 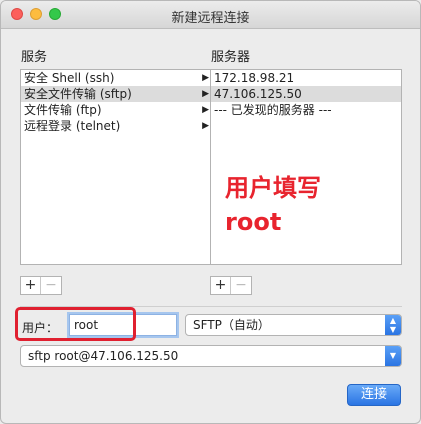 I want to click on servers-add-remove: + −, so click(x=231, y=285).